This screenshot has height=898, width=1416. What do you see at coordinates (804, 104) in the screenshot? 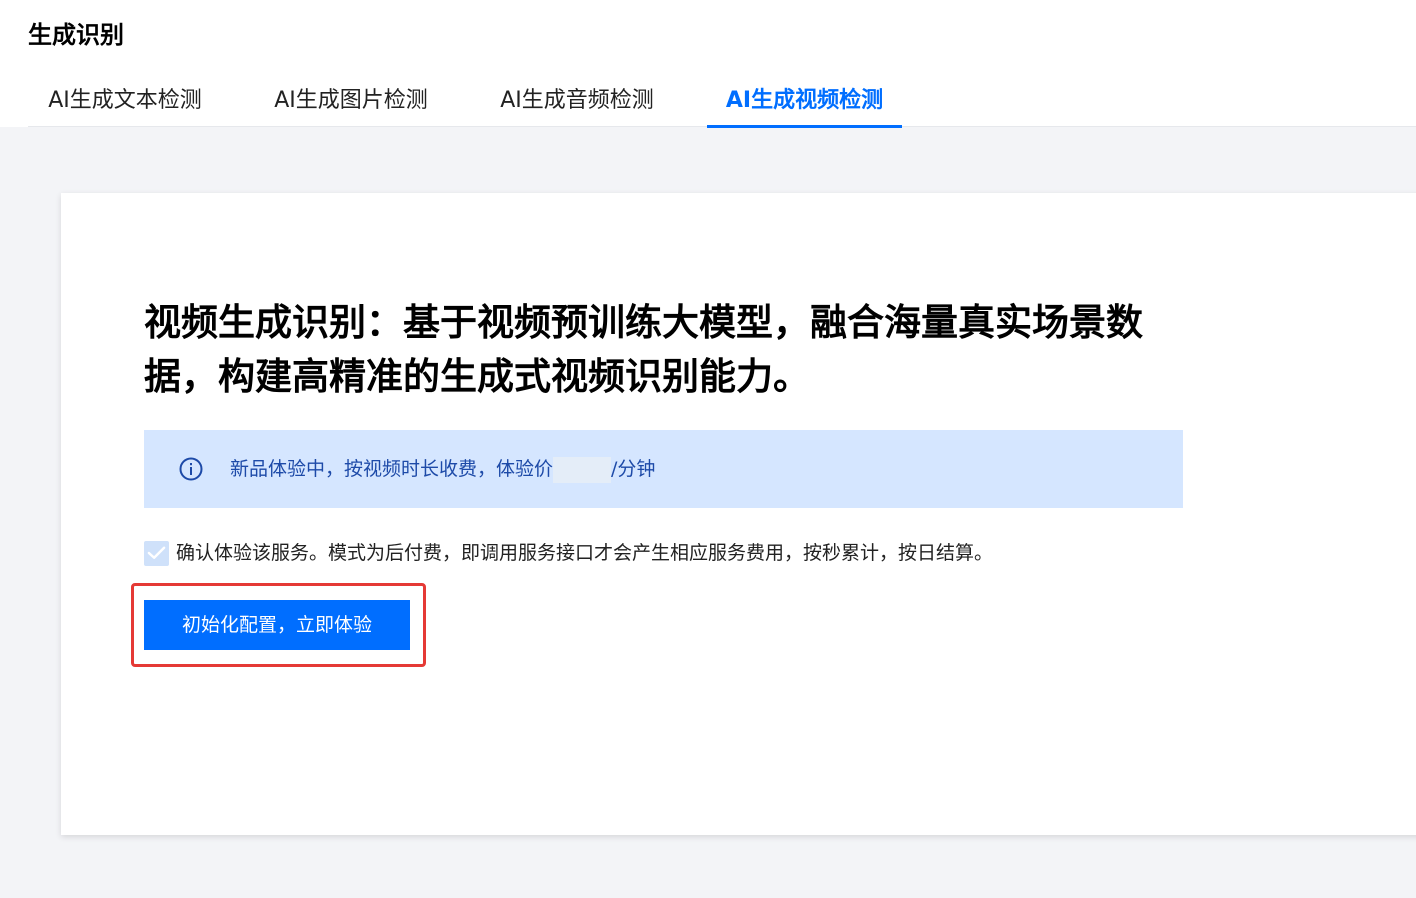
I see `tab-ai-video-detection: AI生成视频检测` at bounding box center [804, 104].